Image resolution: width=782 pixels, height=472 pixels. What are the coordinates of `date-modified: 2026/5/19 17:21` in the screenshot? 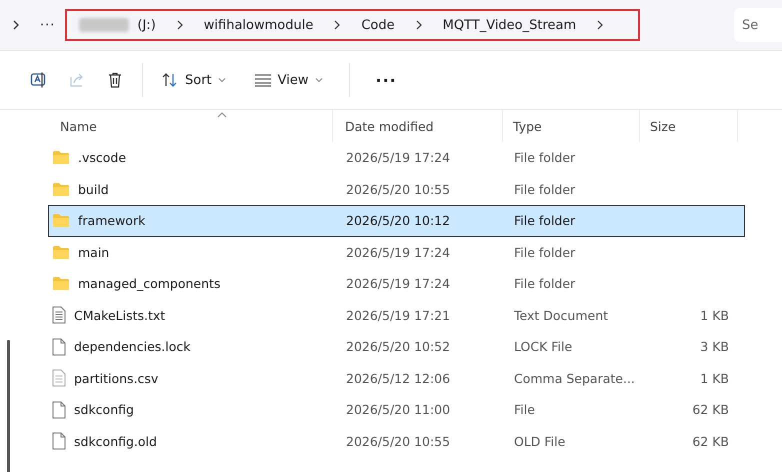 It's located at (398, 315).